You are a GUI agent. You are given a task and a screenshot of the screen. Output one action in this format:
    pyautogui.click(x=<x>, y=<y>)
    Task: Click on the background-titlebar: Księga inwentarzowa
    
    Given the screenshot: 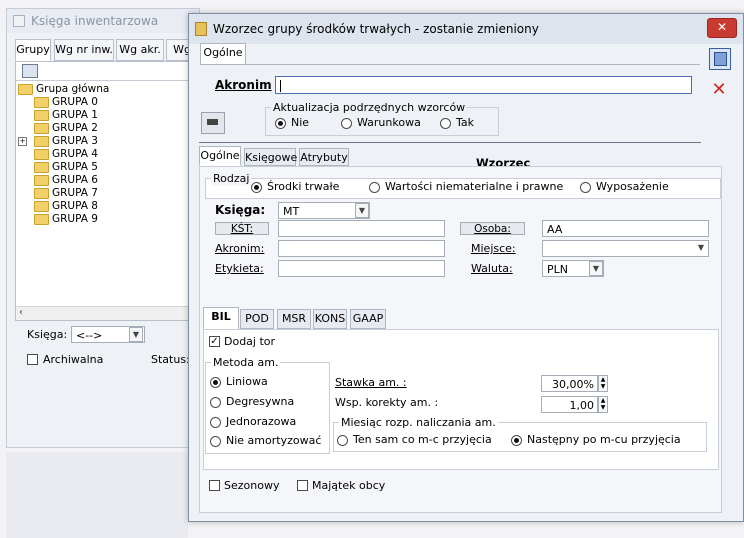 What is the action you would take?
    pyautogui.click(x=103, y=21)
    